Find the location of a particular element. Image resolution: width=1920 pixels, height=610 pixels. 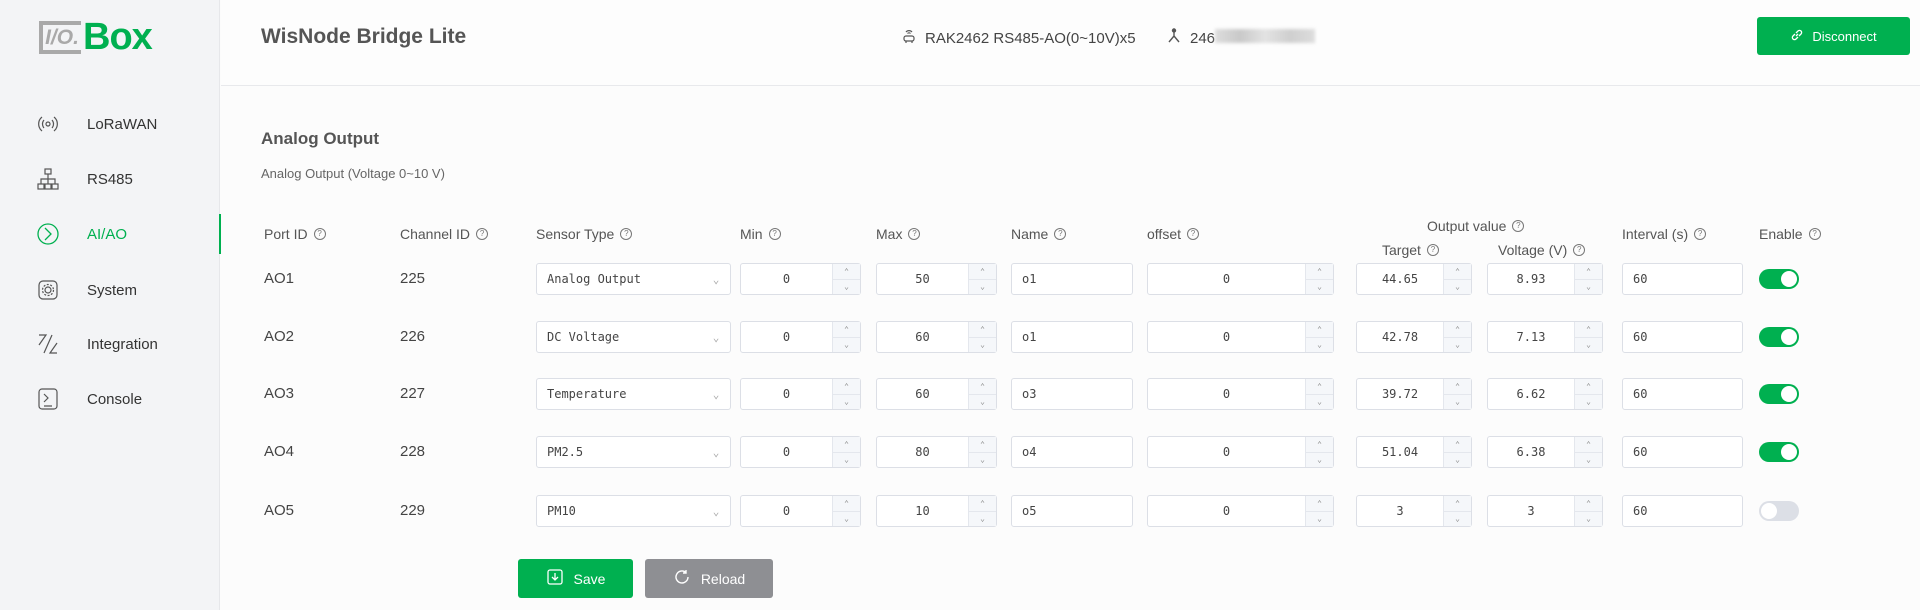

voltage-input: 6.38 ⌃ ⌄ is located at coordinates (1545, 452).